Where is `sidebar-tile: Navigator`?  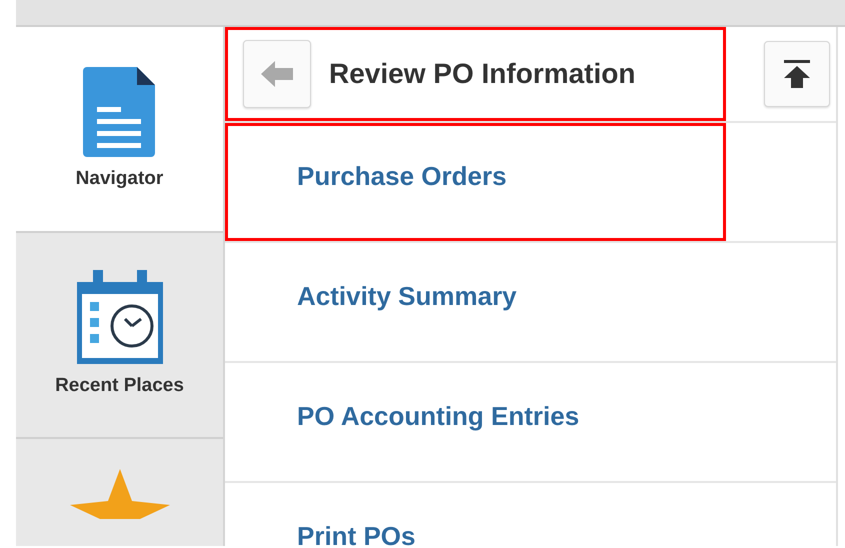
sidebar-tile: Navigator is located at coordinates (119, 130).